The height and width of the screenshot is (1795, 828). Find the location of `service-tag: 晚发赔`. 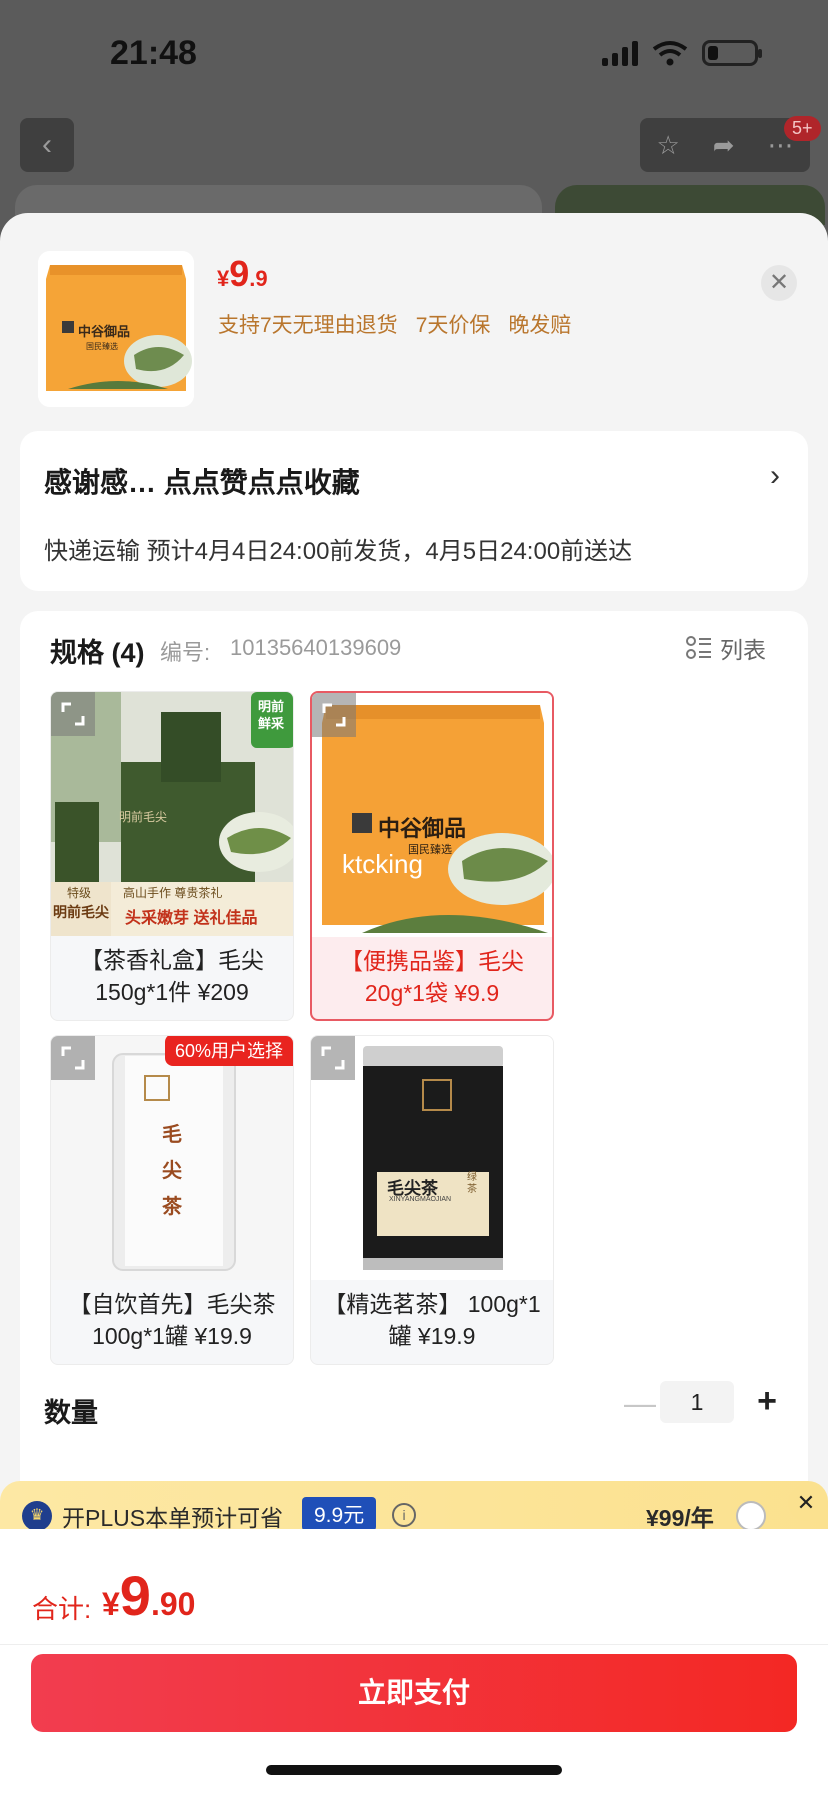

service-tag: 晚发赔 is located at coordinates (540, 325).